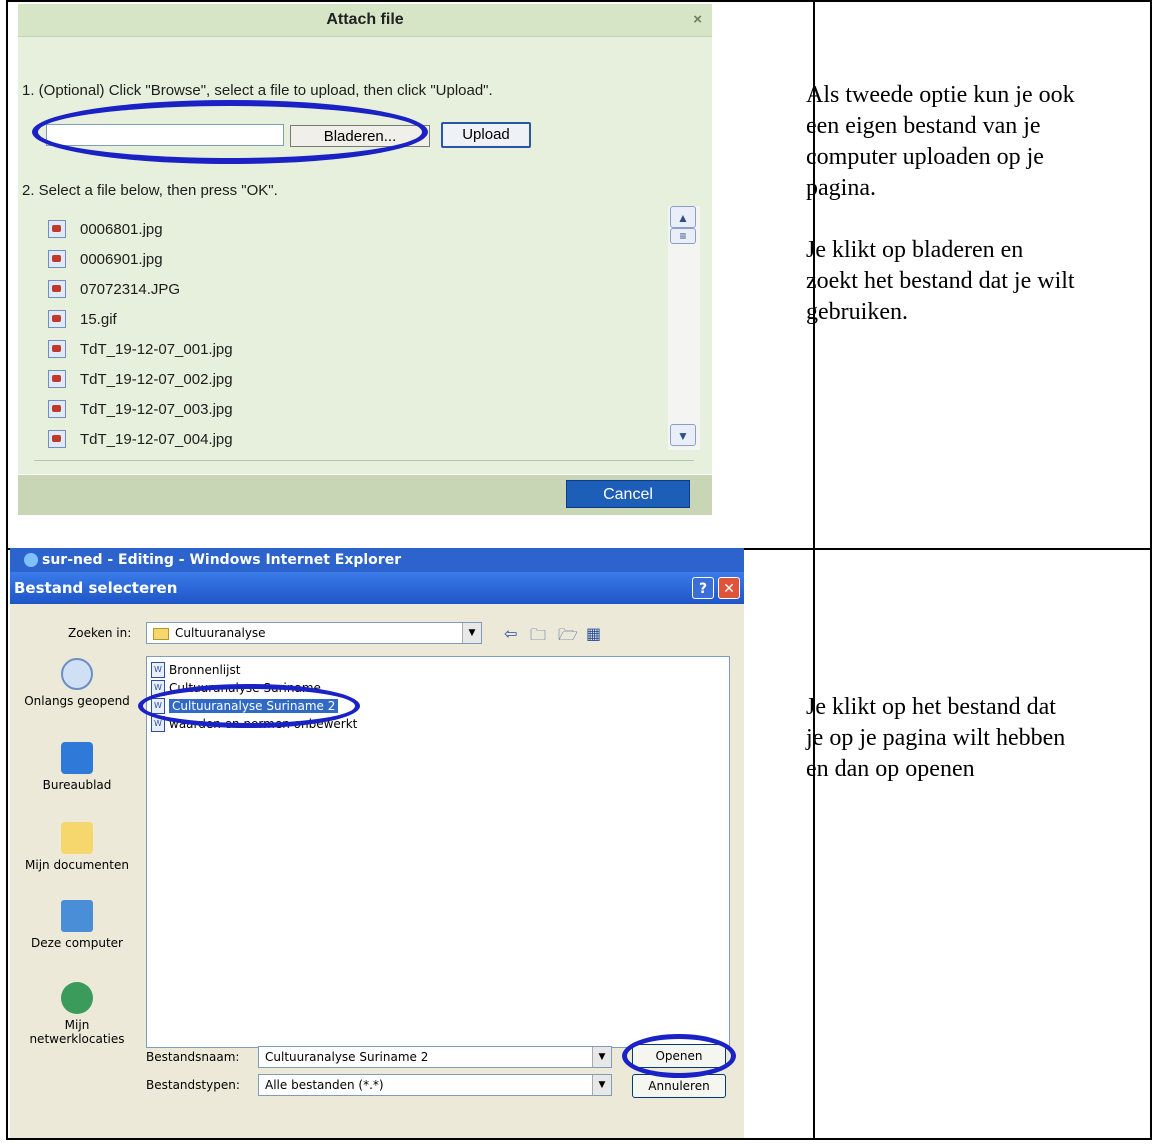 This screenshot has height=1144, width=1156. Describe the element at coordinates (628, 494) in the screenshot. I see `cancel-button: Cancel` at that location.